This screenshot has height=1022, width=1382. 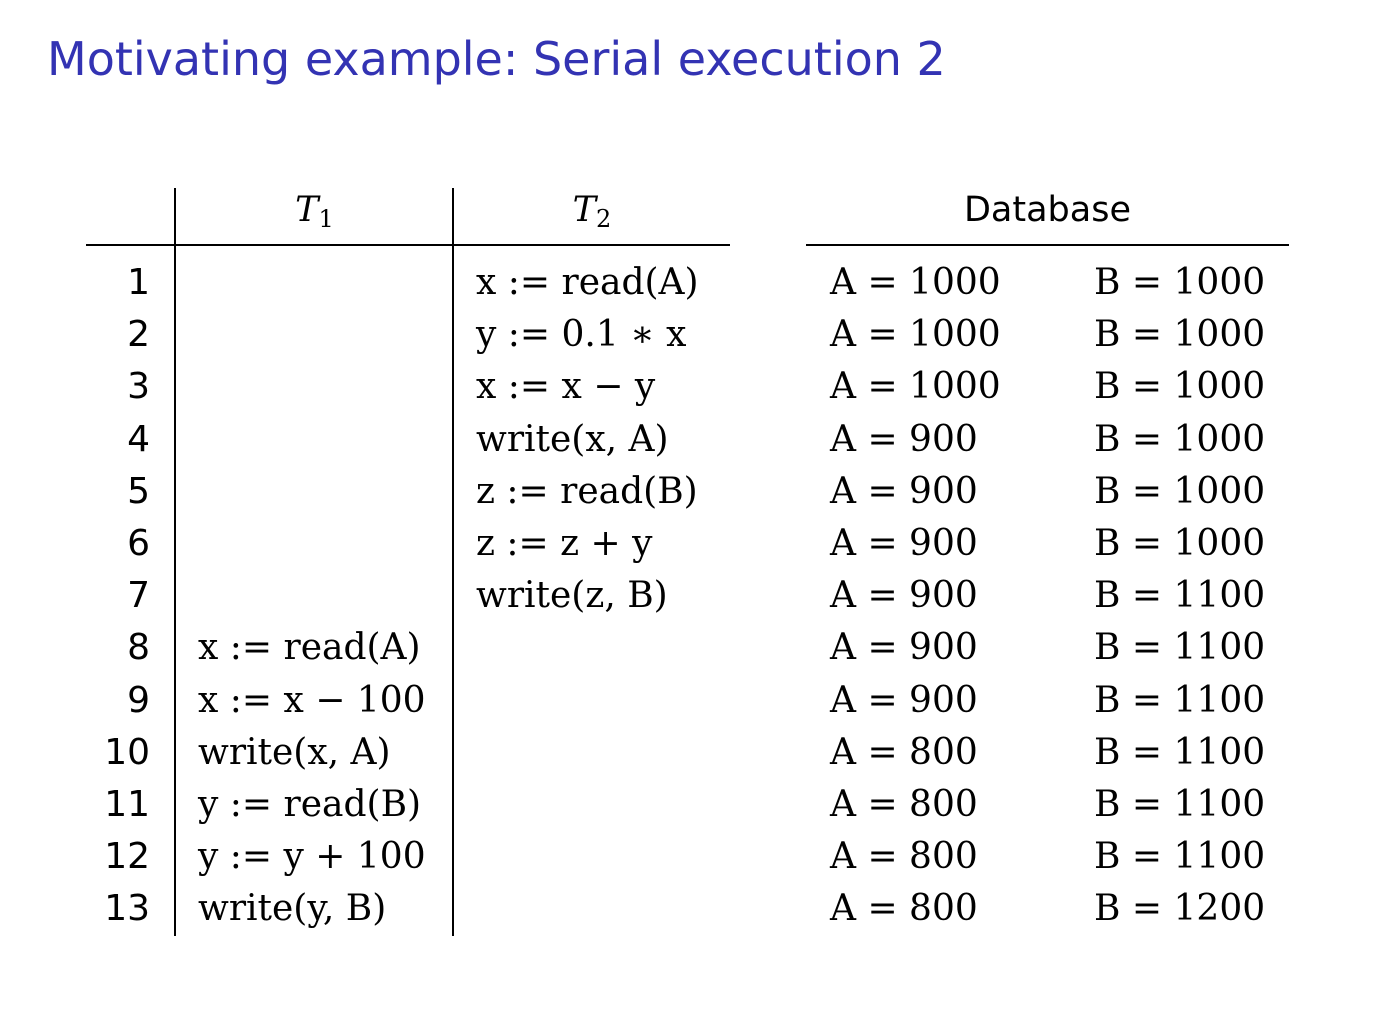 What do you see at coordinates (691, 648) in the screenshot?
I see `table-row: 8 x := read(A) A = 900 B = 1100` at bounding box center [691, 648].